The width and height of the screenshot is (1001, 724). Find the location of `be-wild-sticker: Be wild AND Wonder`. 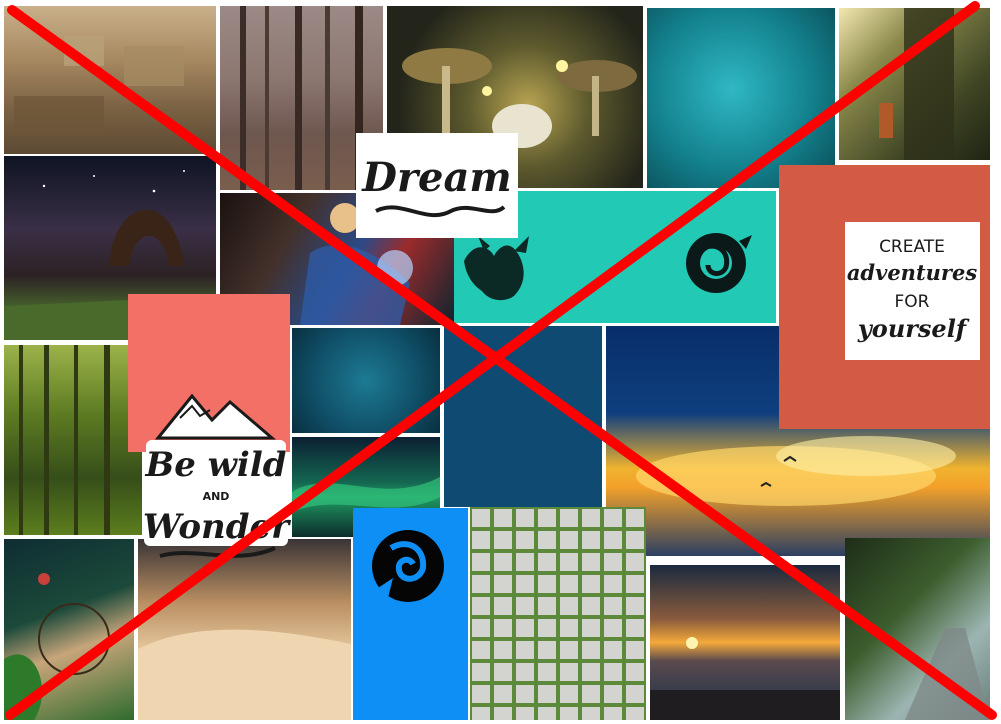

be-wild-sticker: Be wild AND Wonder is located at coordinates (216, 478).